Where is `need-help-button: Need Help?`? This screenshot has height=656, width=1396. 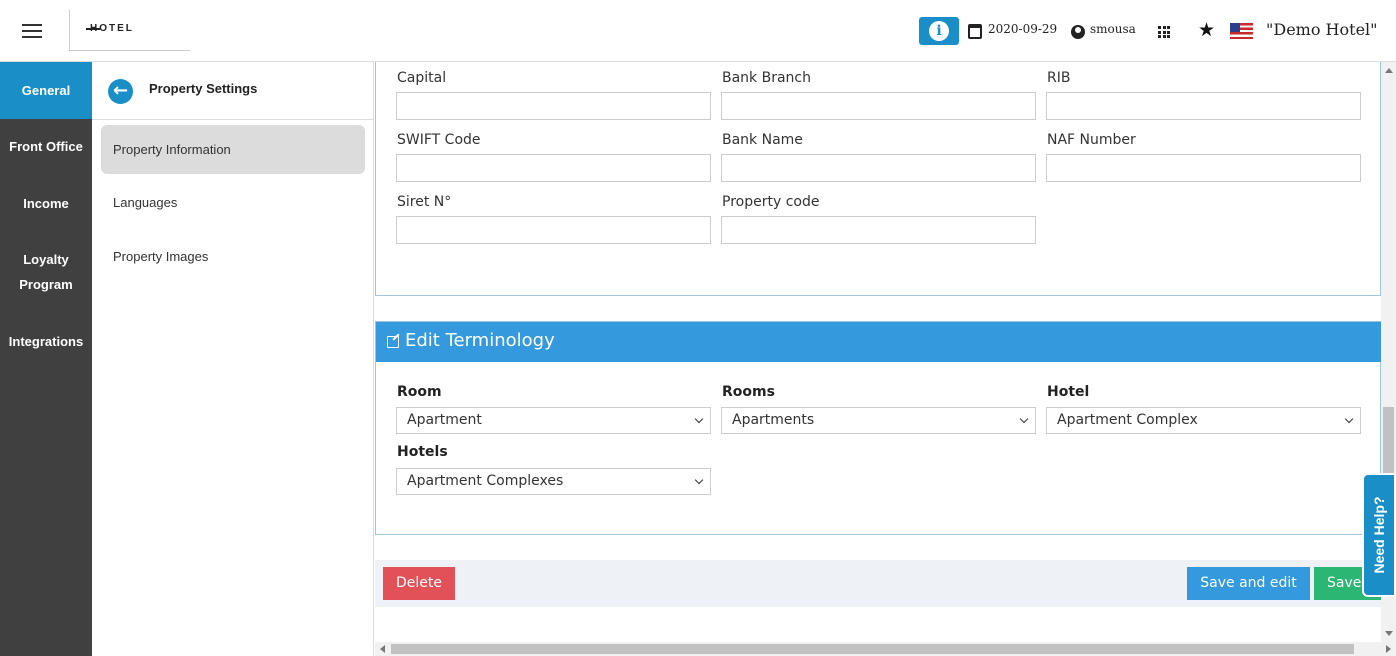 need-help-button: Need Help? is located at coordinates (1379, 535).